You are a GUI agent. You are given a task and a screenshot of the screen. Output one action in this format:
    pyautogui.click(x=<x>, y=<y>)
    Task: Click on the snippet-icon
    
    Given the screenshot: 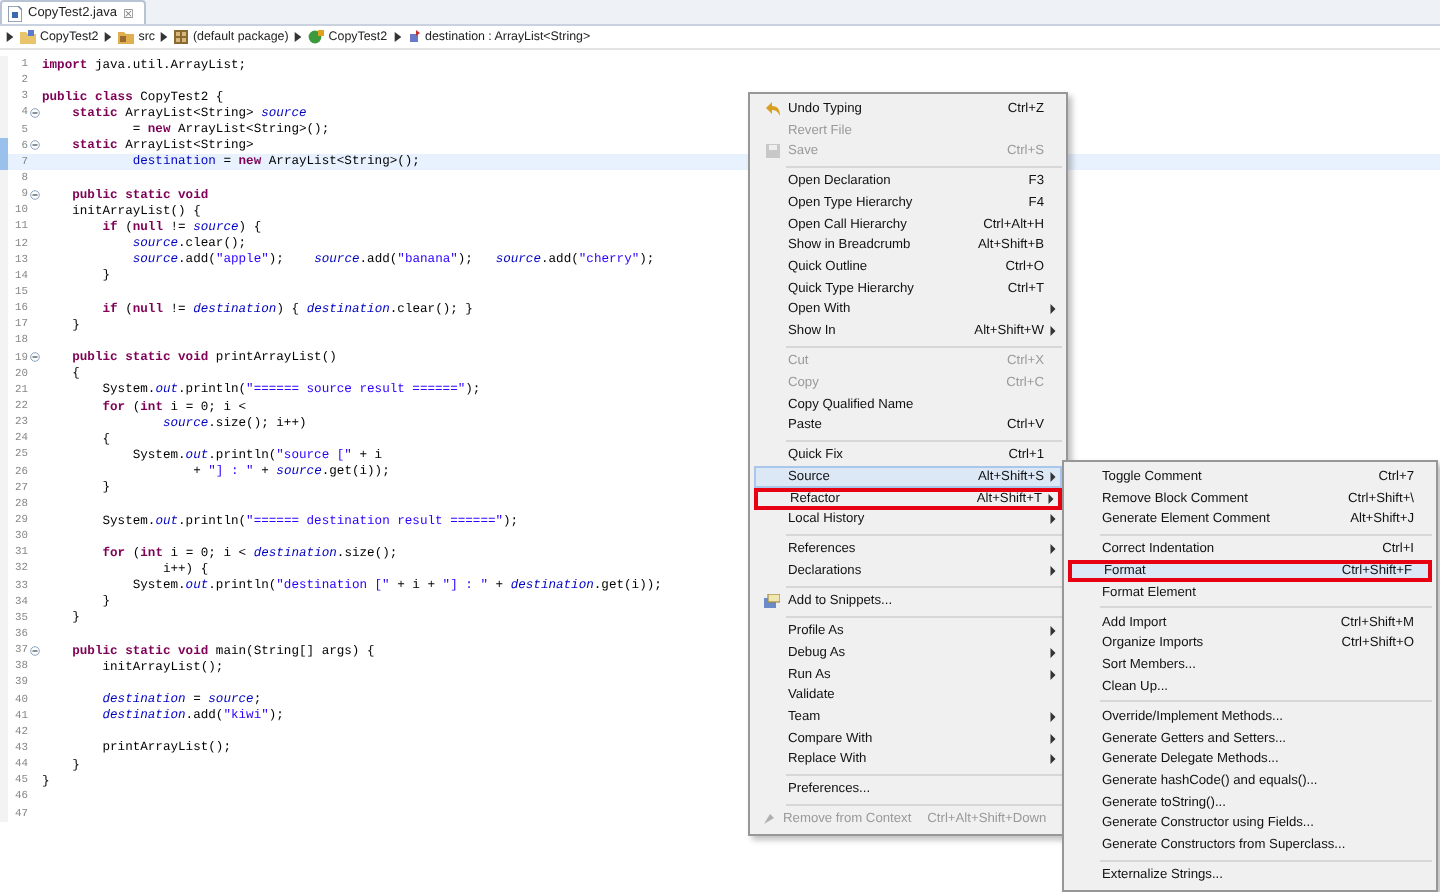 What is the action you would take?
    pyautogui.click(x=772, y=601)
    